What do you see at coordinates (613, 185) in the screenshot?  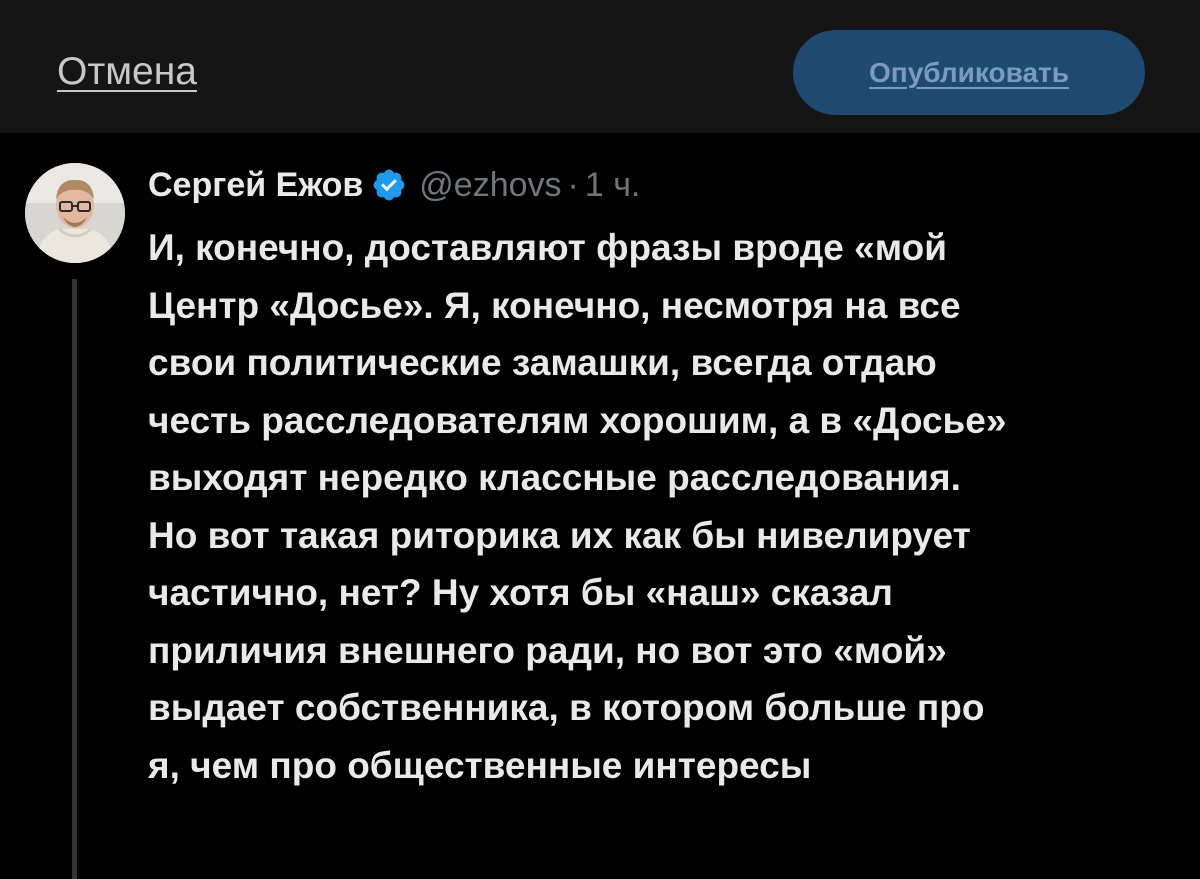 I see `post-time: 1 ч.` at bounding box center [613, 185].